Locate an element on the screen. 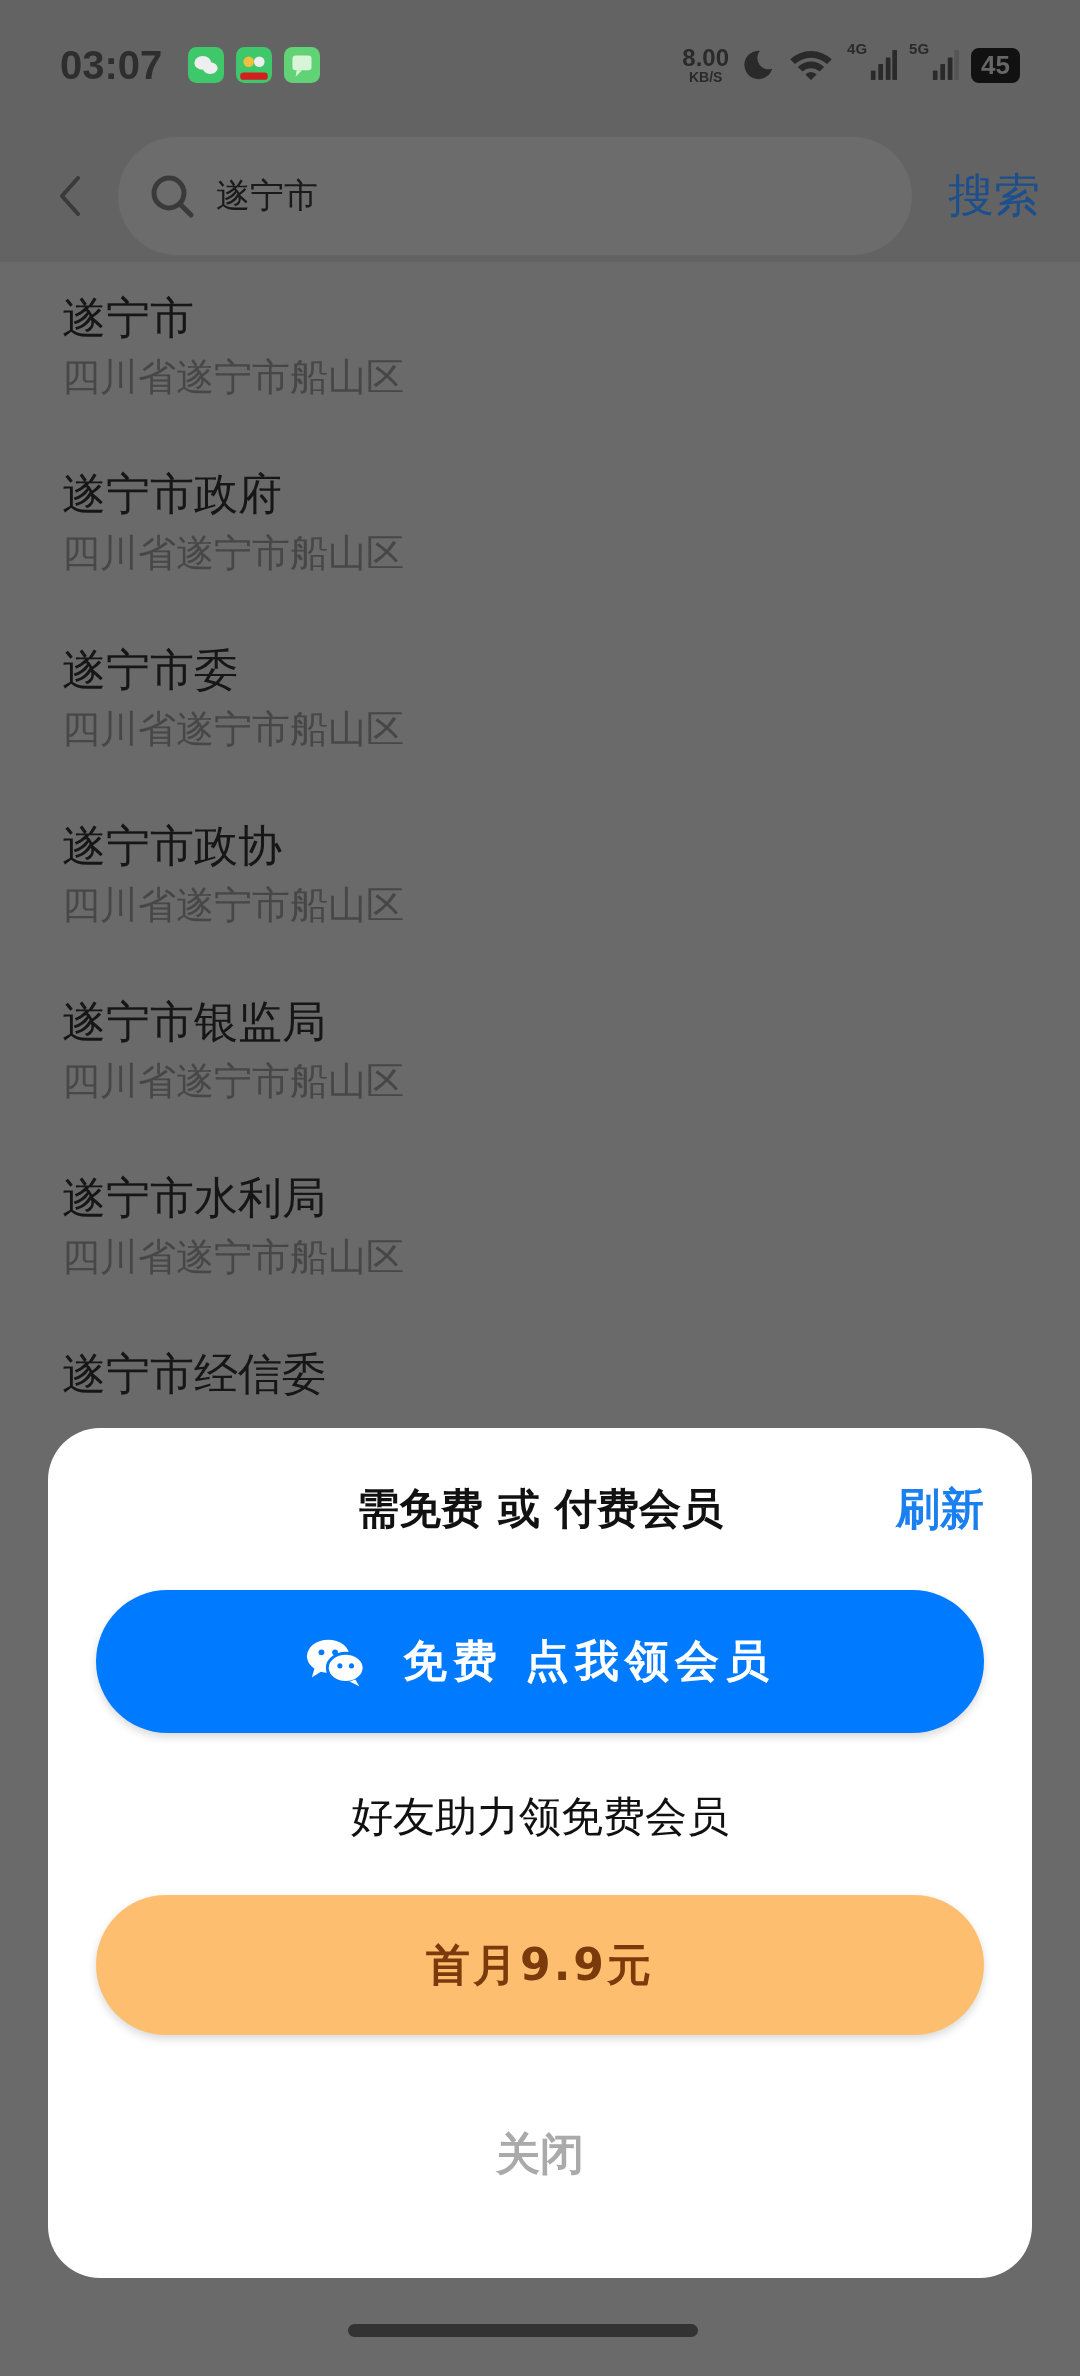 This screenshot has height=2376, width=1080. network-type: 5G is located at coordinates (919, 48).